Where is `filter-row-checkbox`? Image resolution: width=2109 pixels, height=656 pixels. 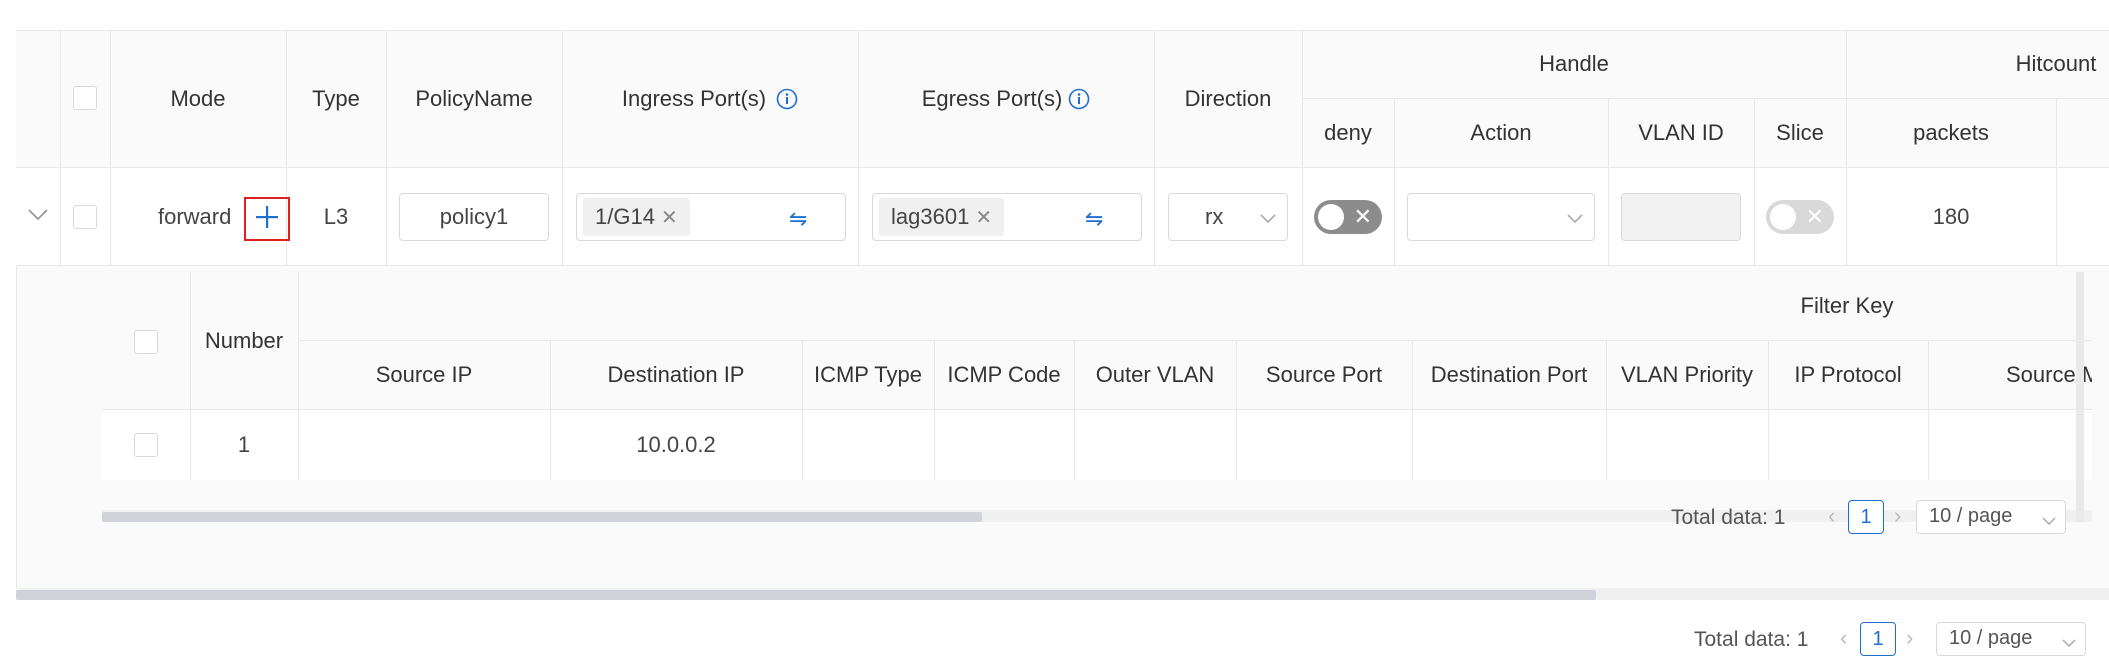
filter-row-checkbox is located at coordinates (146, 445).